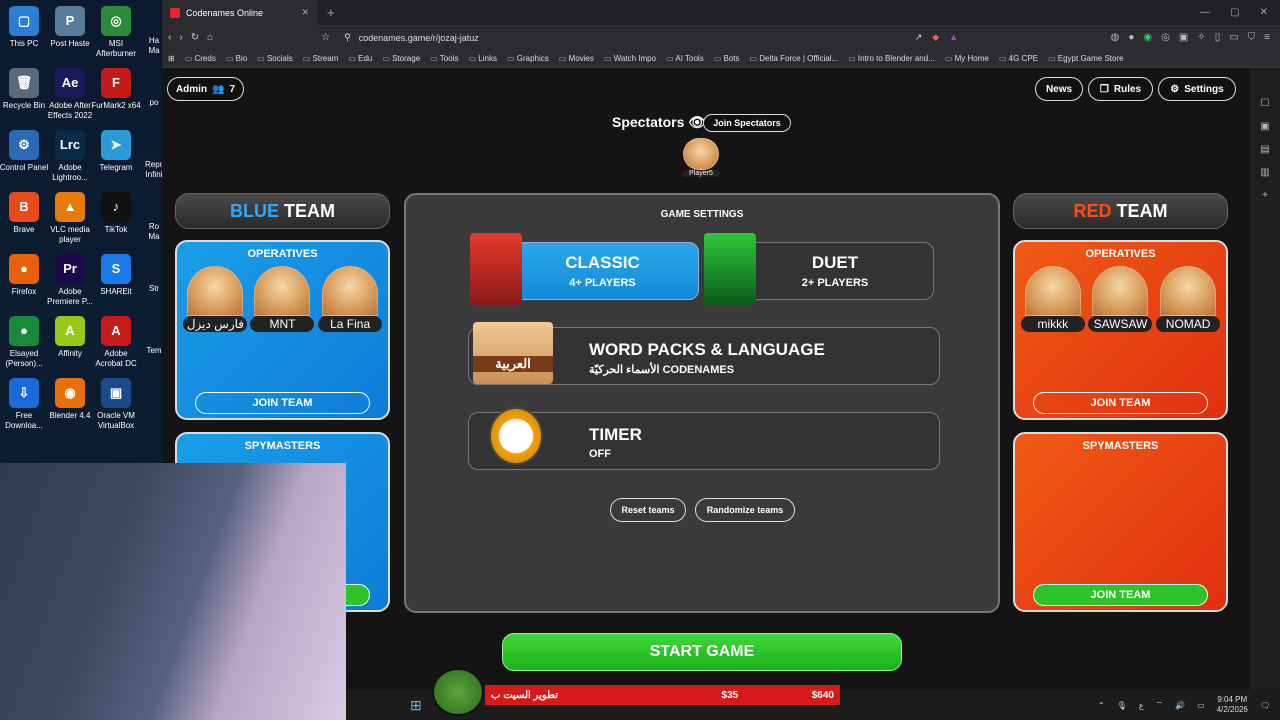 The width and height of the screenshot is (1280, 720). Describe the element at coordinates (1131, 37) in the screenshot. I see `extension-icon: ●` at that location.